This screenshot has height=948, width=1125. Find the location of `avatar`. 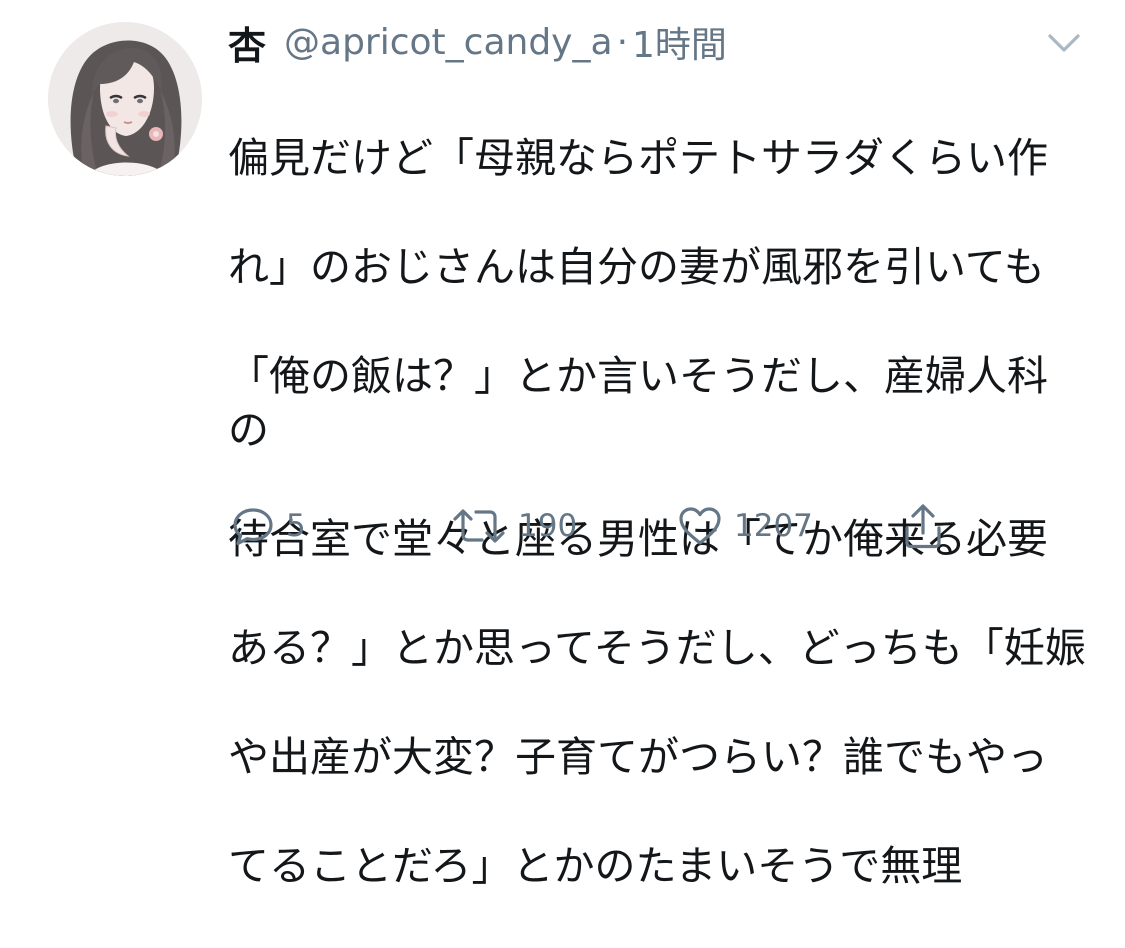

avatar is located at coordinates (125, 99).